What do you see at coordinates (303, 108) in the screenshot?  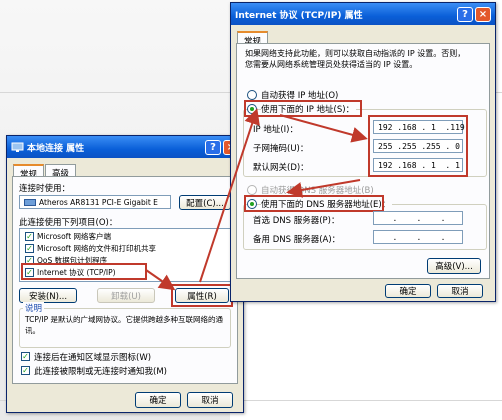 I see `manual-ip-highlight` at bounding box center [303, 108].